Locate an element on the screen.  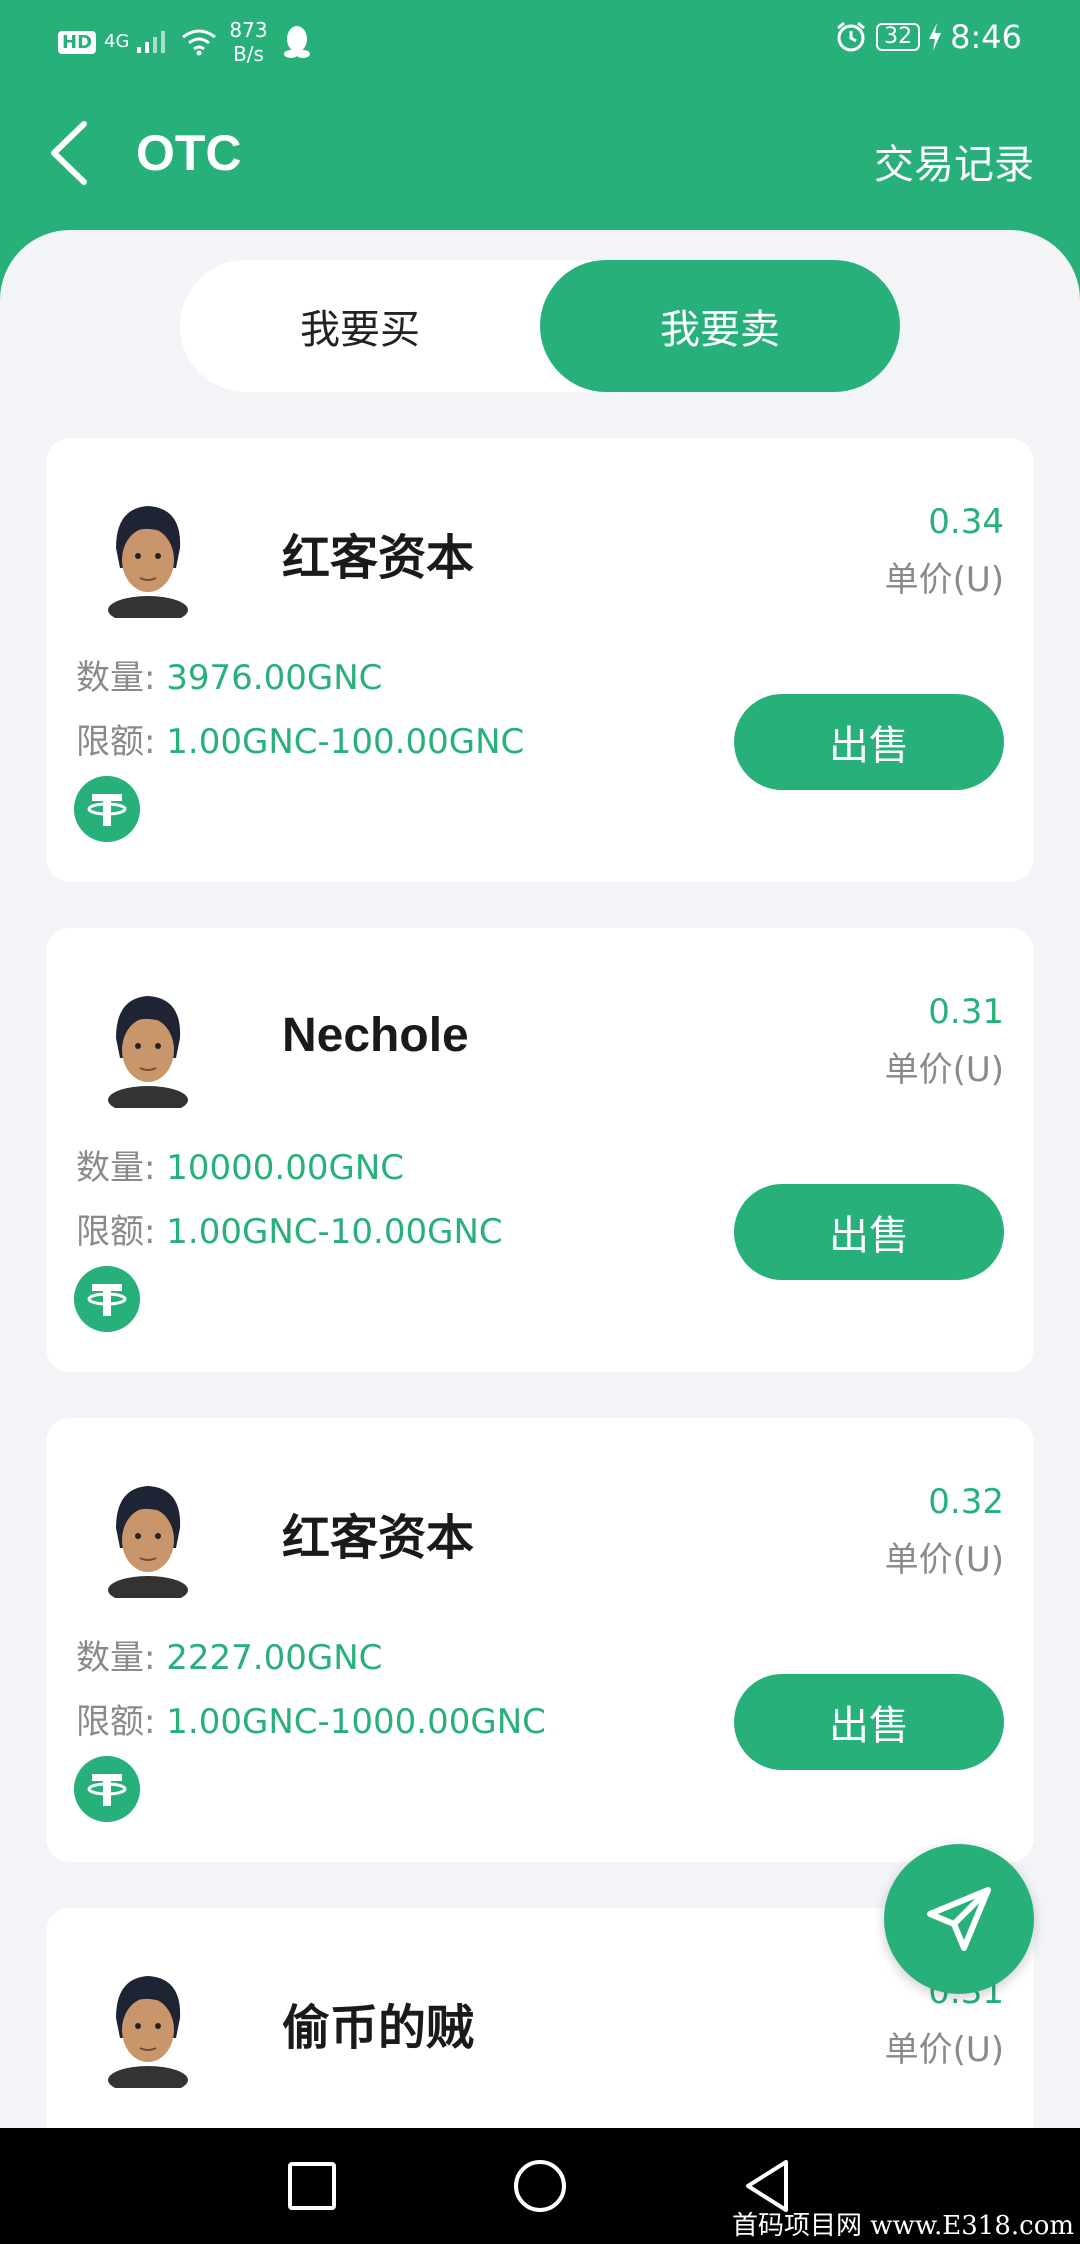
quantity-value: 2227.00GNC is located at coordinates (274, 1658).